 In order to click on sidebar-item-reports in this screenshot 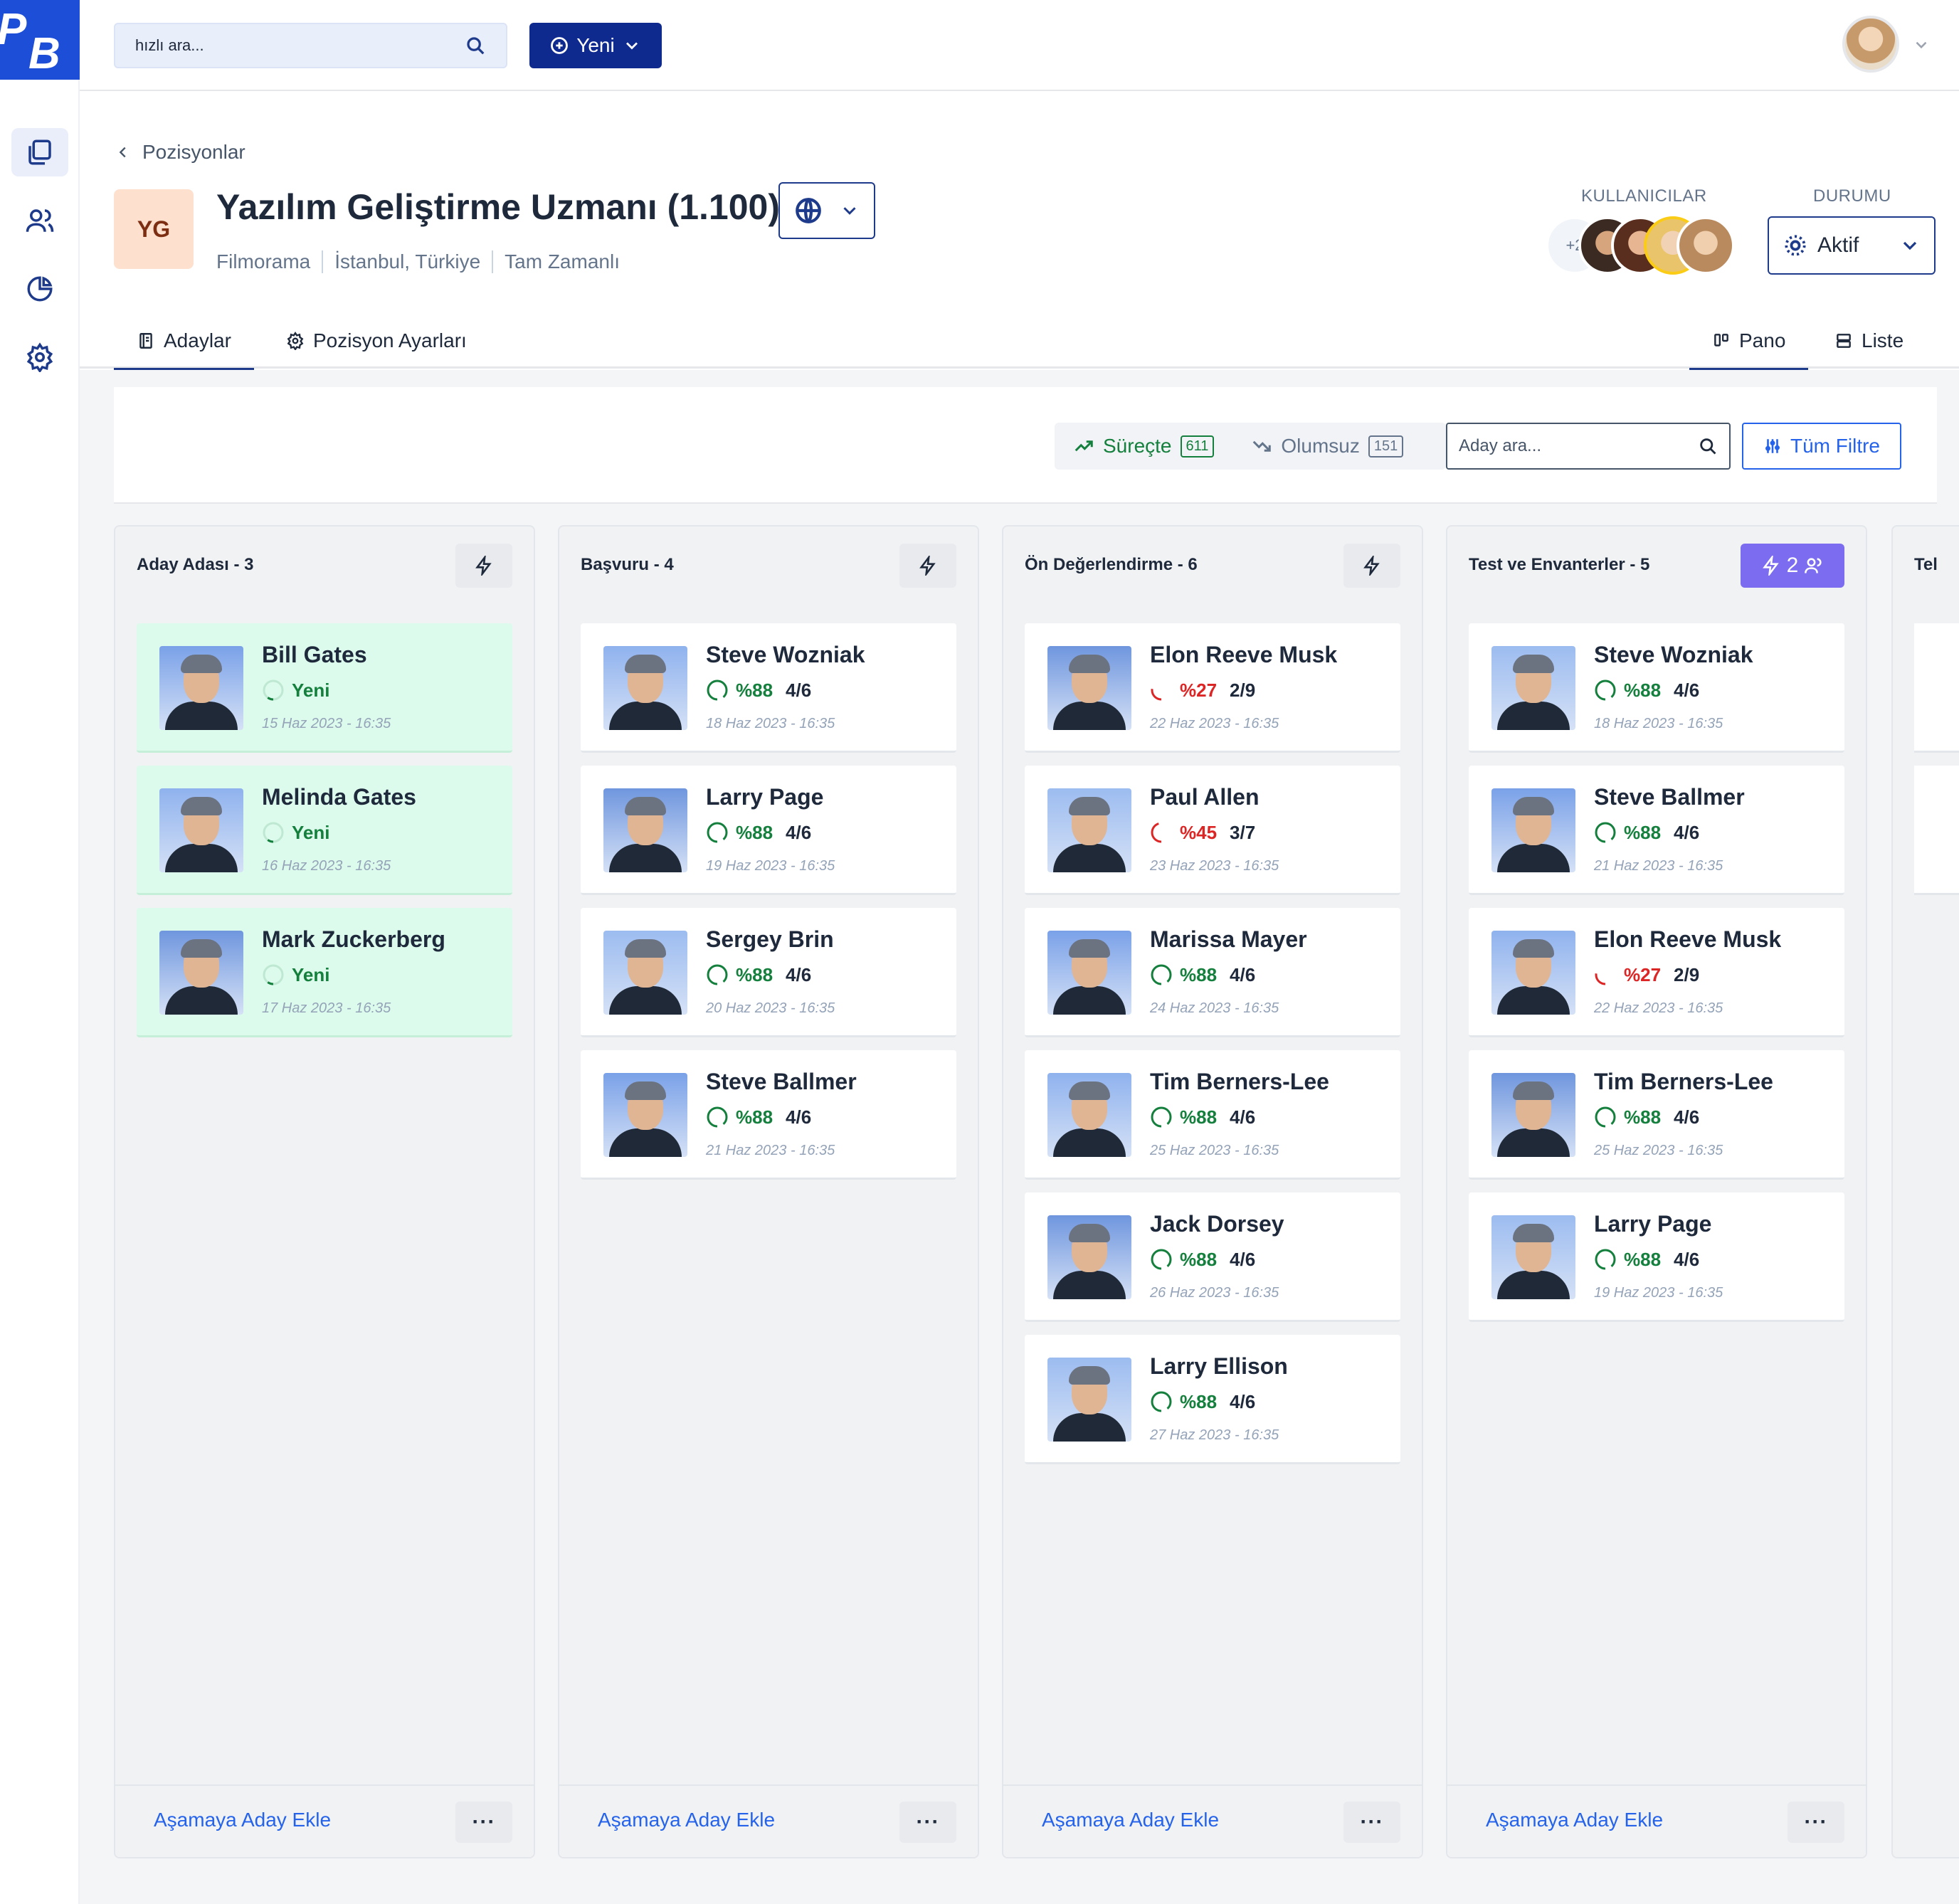, I will do `click(39, 289)`.